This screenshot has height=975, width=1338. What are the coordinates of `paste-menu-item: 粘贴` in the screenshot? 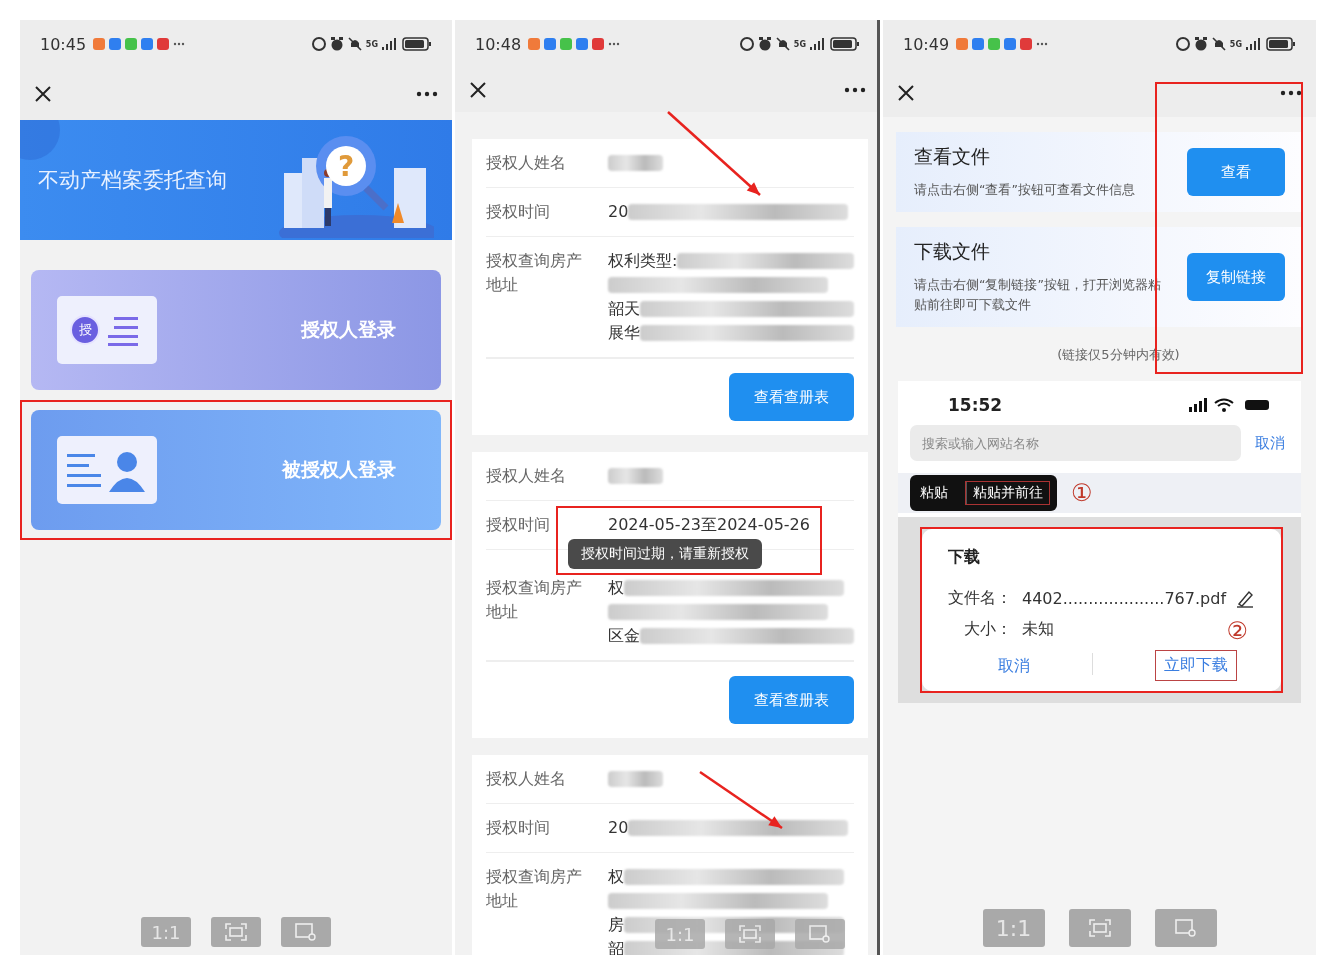 It's located at (934, 493).